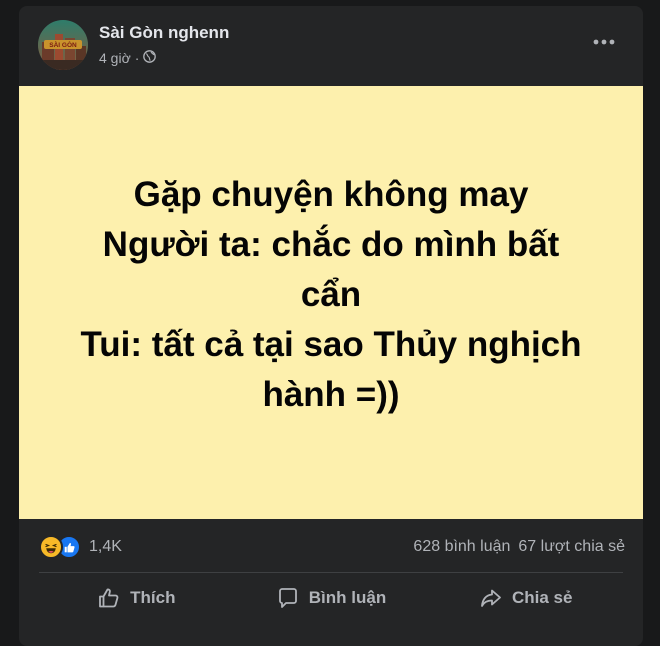  What do you see at coordinates (347, 597) in the screenshot?
I see `comment-button-label: Bình luận` at bounding box center [347, 597].